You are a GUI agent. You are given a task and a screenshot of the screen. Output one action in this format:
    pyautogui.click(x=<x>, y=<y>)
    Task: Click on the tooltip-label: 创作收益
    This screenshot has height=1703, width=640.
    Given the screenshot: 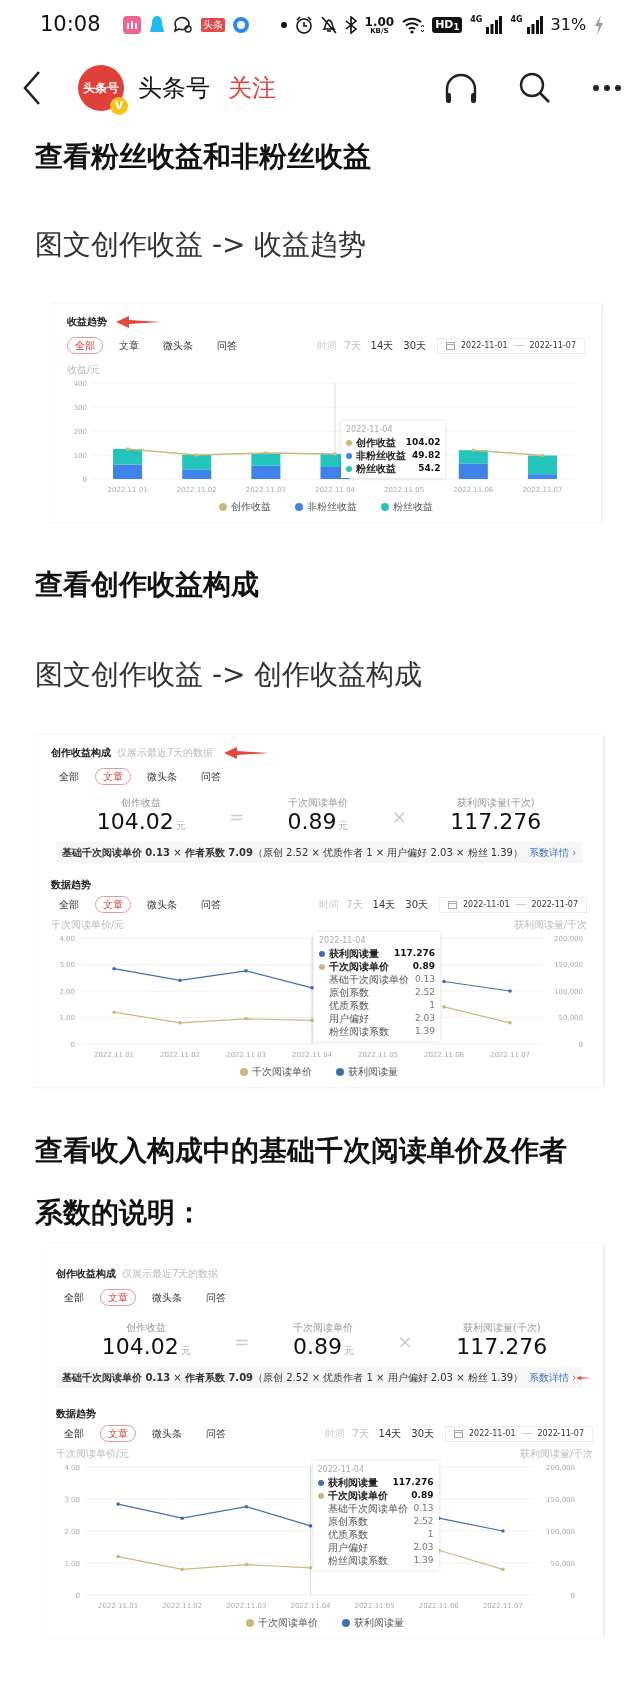 What is the action you would take?
    pyautogui.click(x=376, y=442)
    